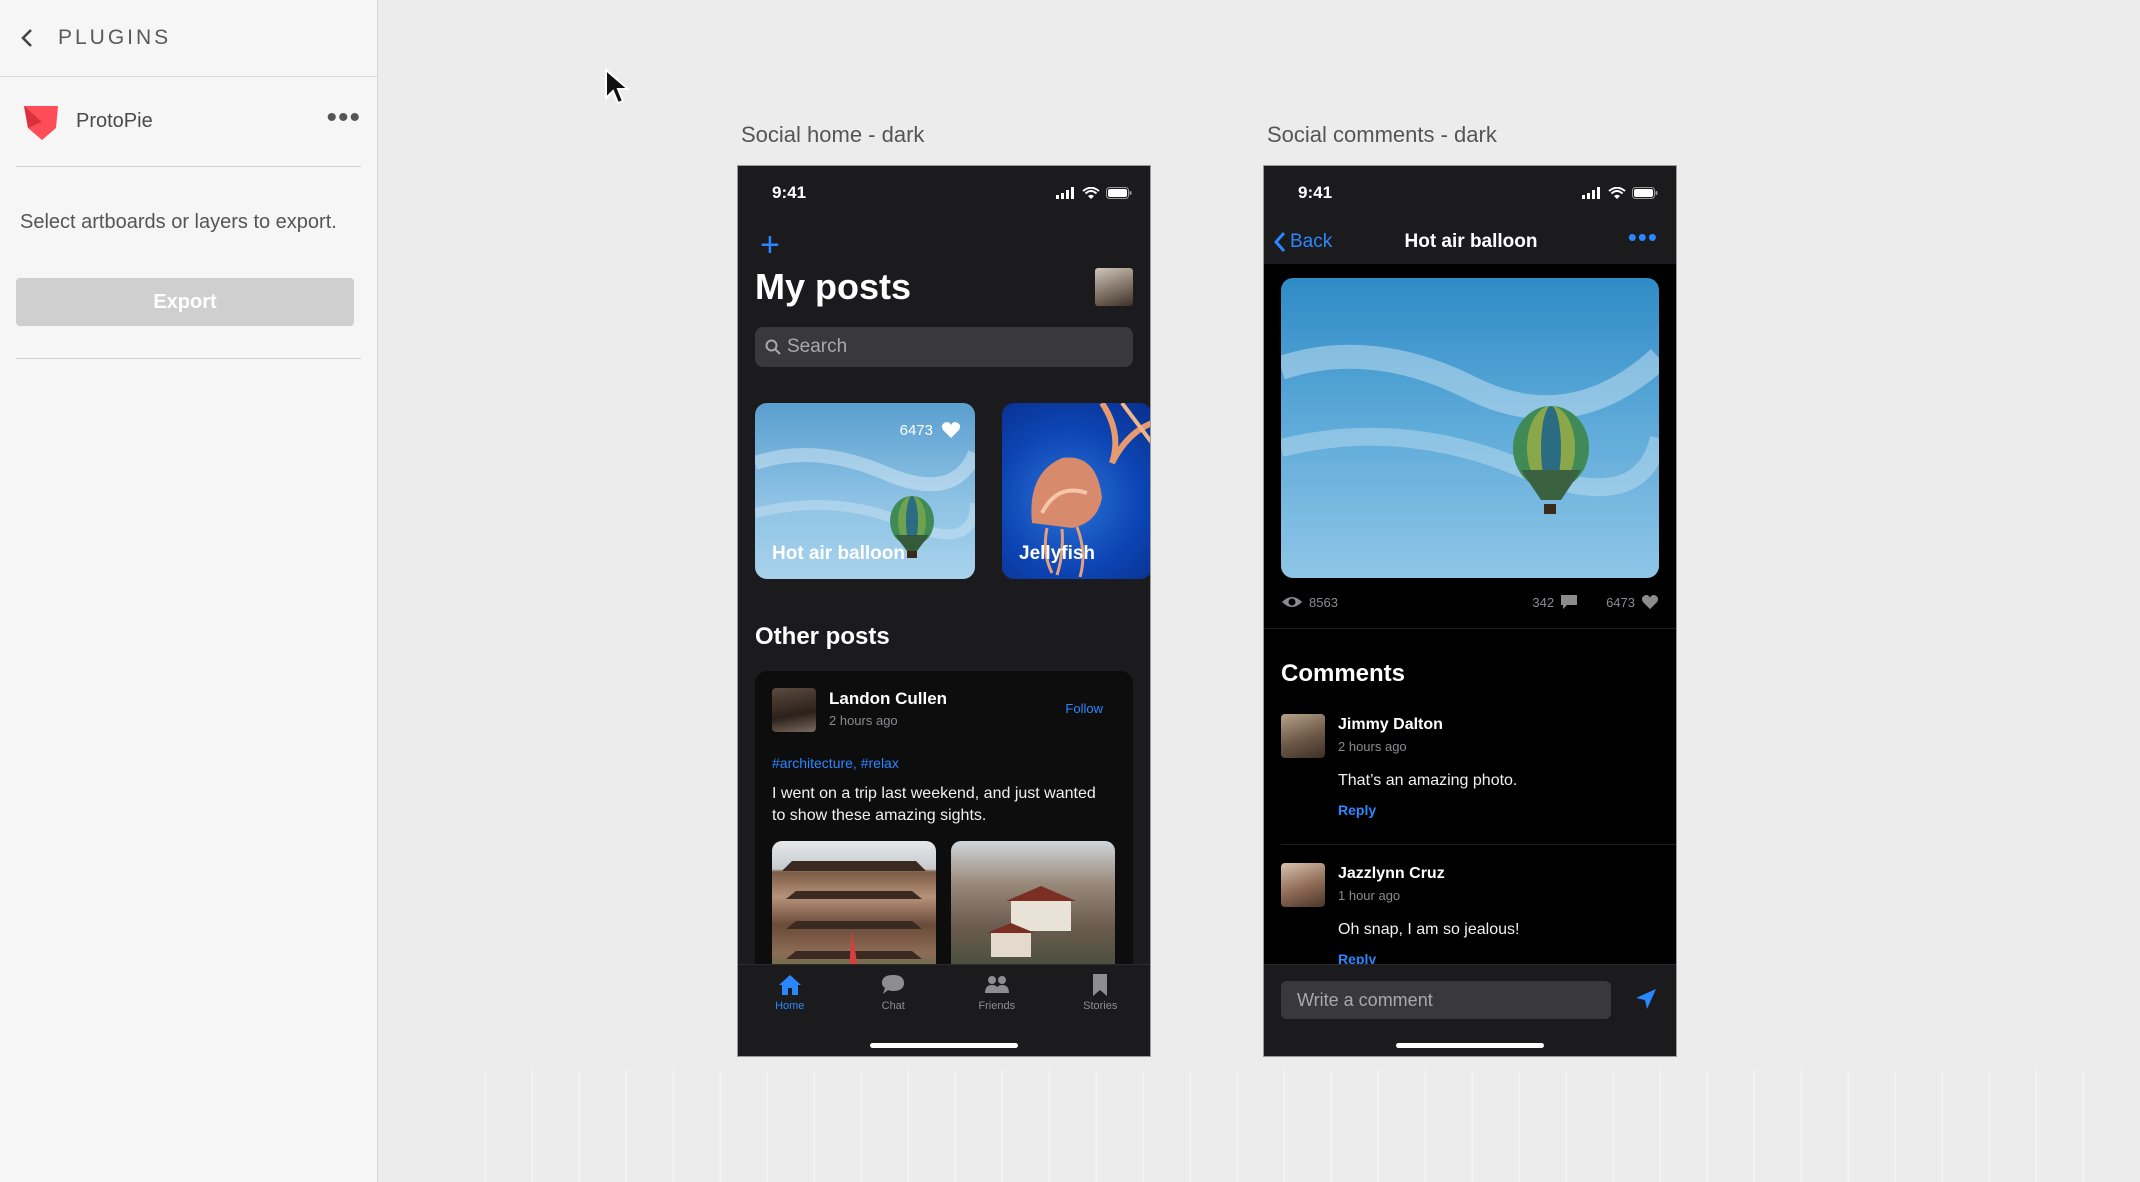  Describe the element at coordinates (1390, 725) in the screenshot. I see `comment-author: Jimmy Dalton` at that location.